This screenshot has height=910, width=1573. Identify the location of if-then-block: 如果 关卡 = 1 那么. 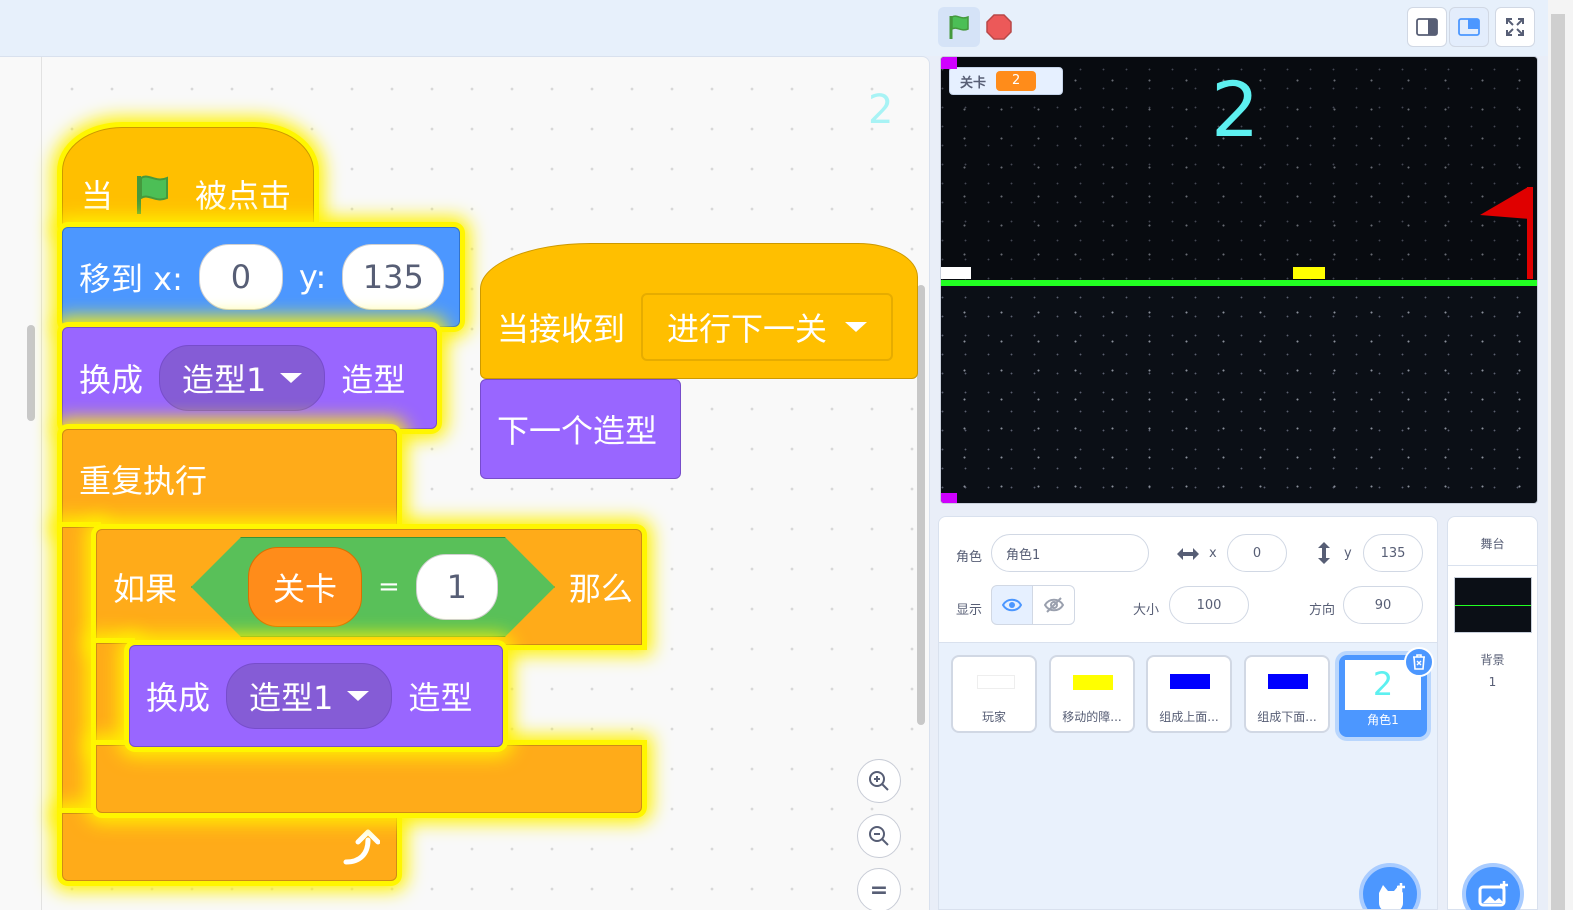
(369, 587).